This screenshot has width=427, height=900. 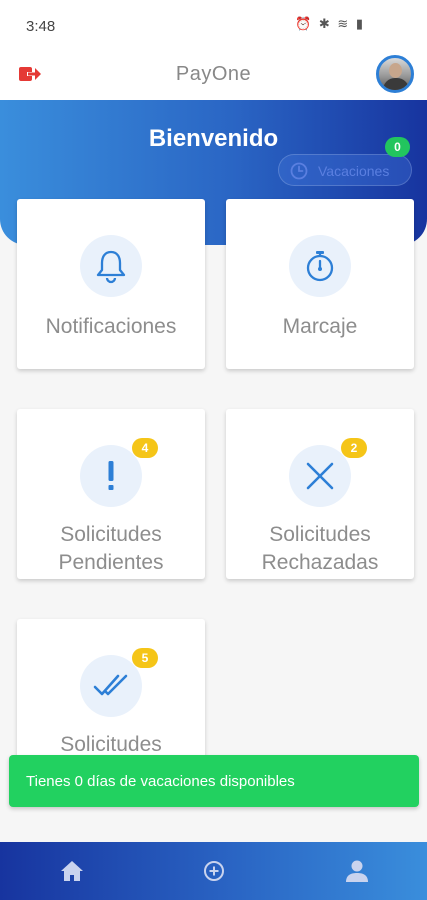 What do you see at coordinates (145, 448) in the screenshot?
I see `pending-badge: 4` at bounding box center [145, 448].